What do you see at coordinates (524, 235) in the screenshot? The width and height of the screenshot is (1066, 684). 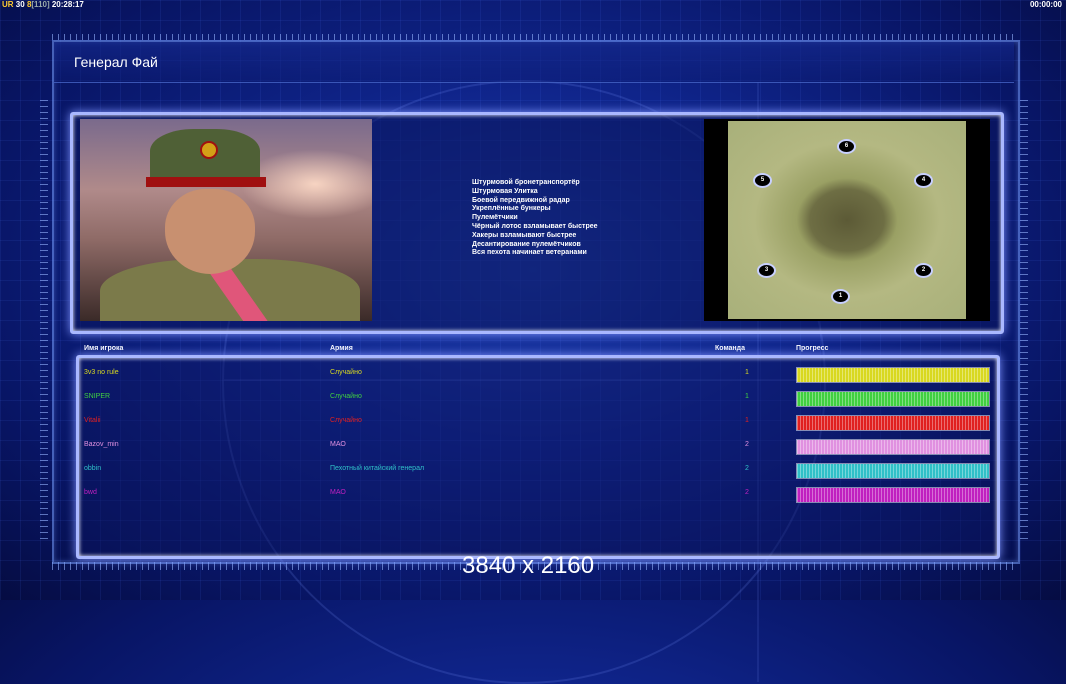 I see `perk-item: Хакеры взламывают быстрее` at bounding box center [524, 235].